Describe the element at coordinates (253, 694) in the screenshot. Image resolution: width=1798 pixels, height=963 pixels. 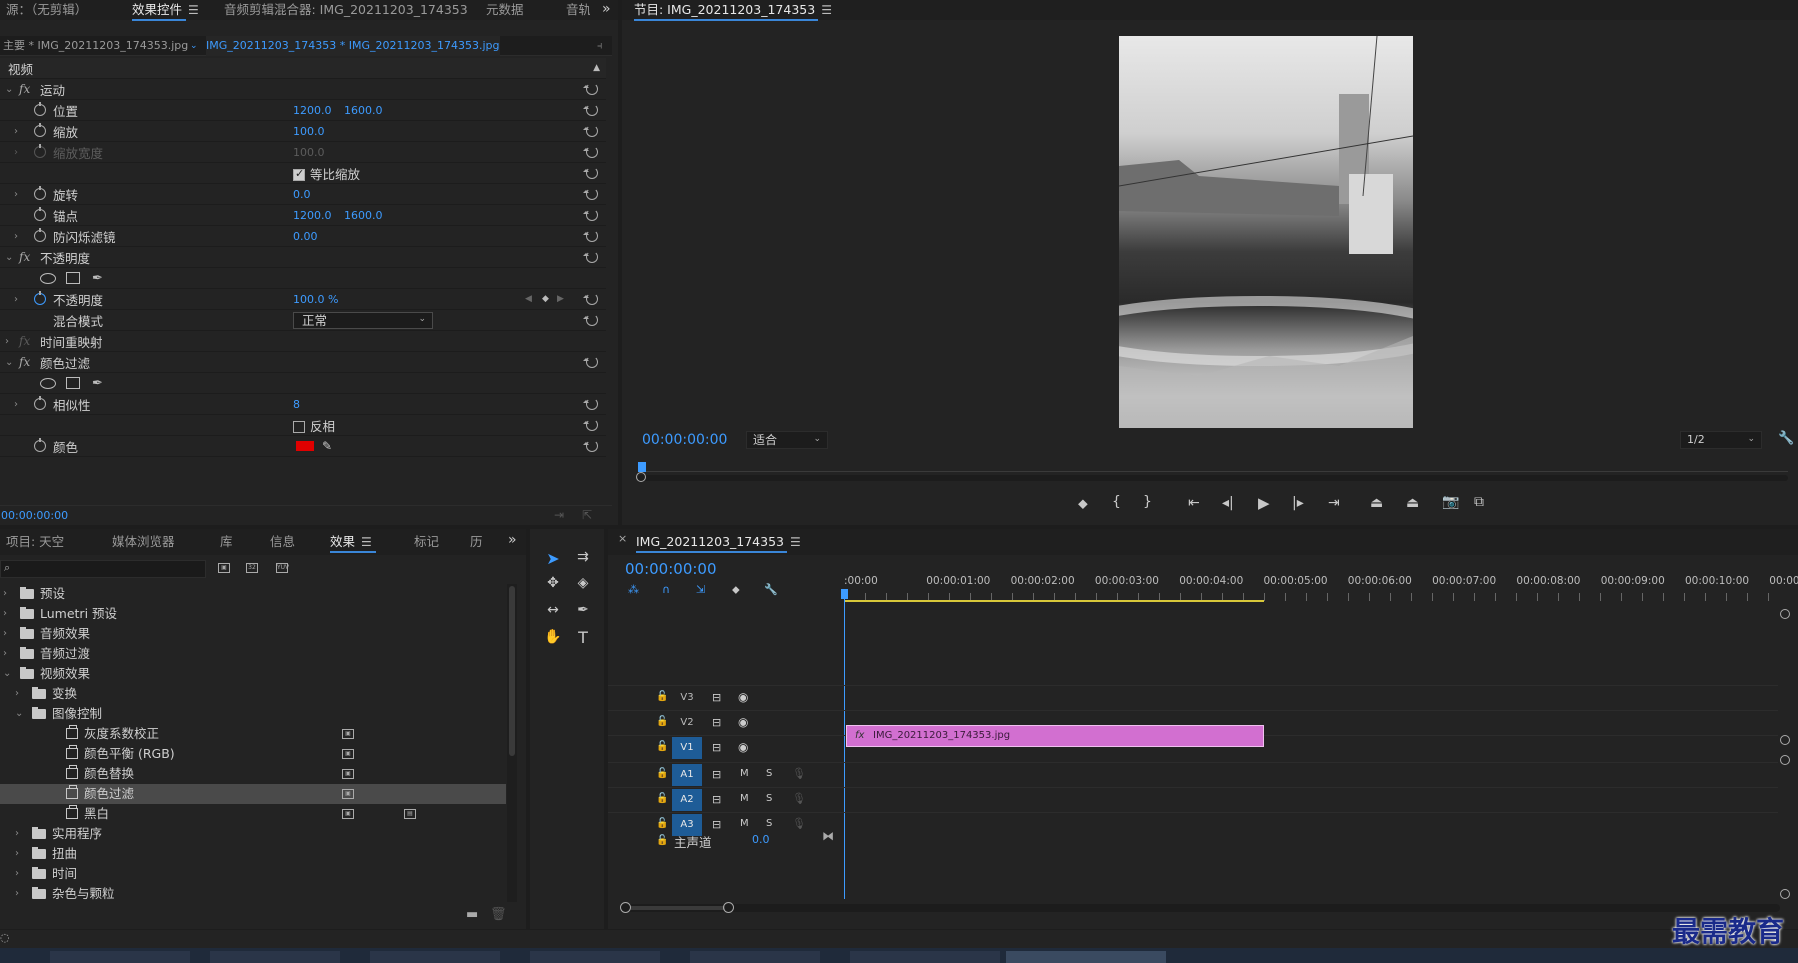
I see `tree-folder: › 变换` at that location.